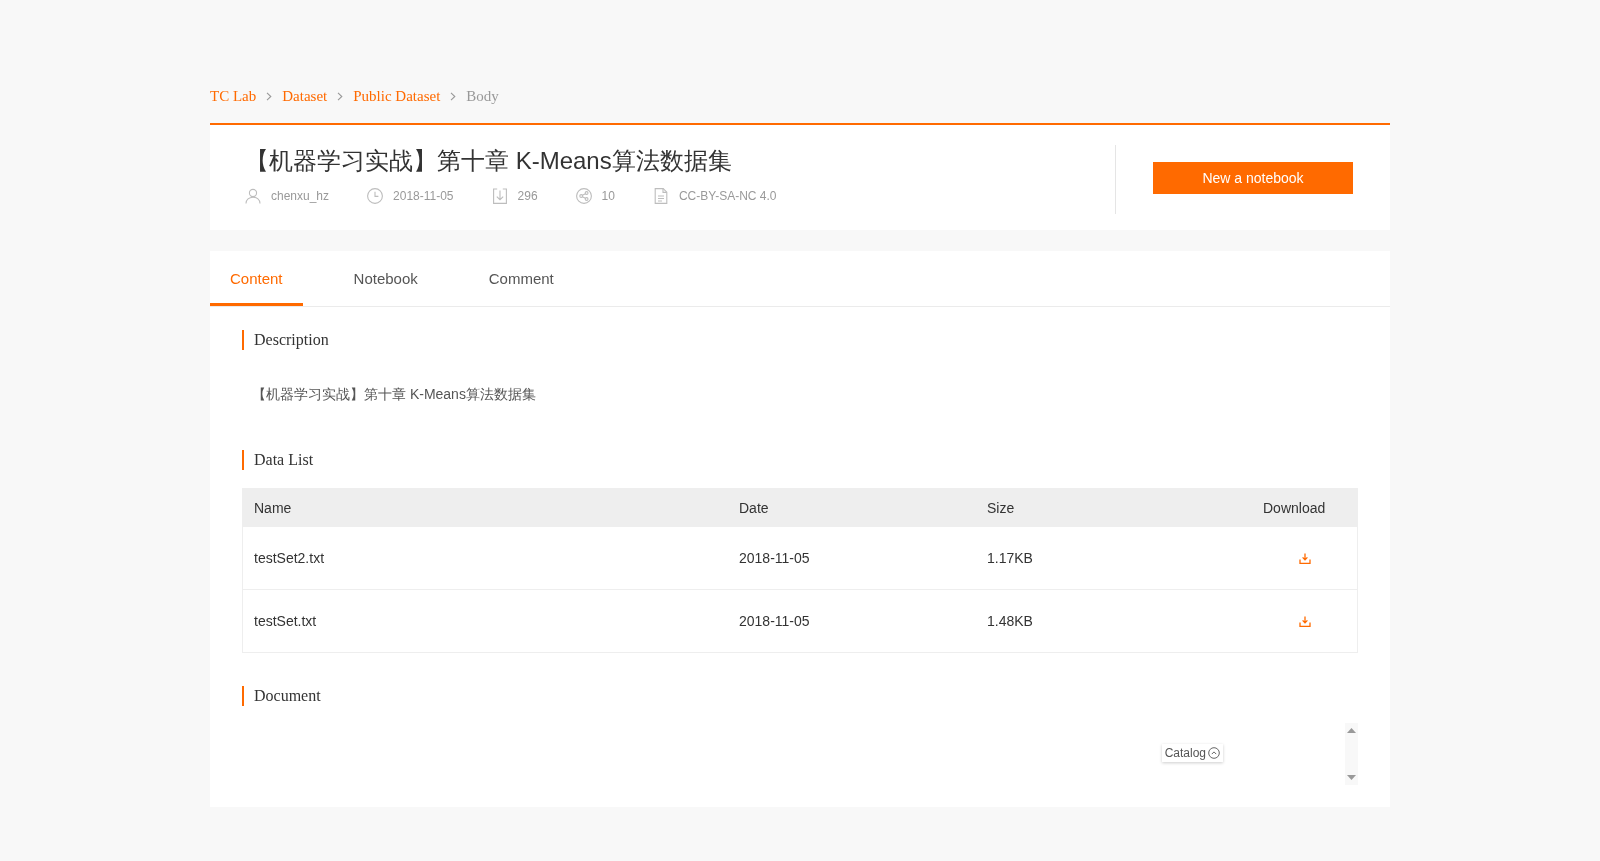 The height and width of the screenshot is (861, 1600). Describe the element at coordinates (608, 196) in the screenshot. I see `share-count: 10` at that location.